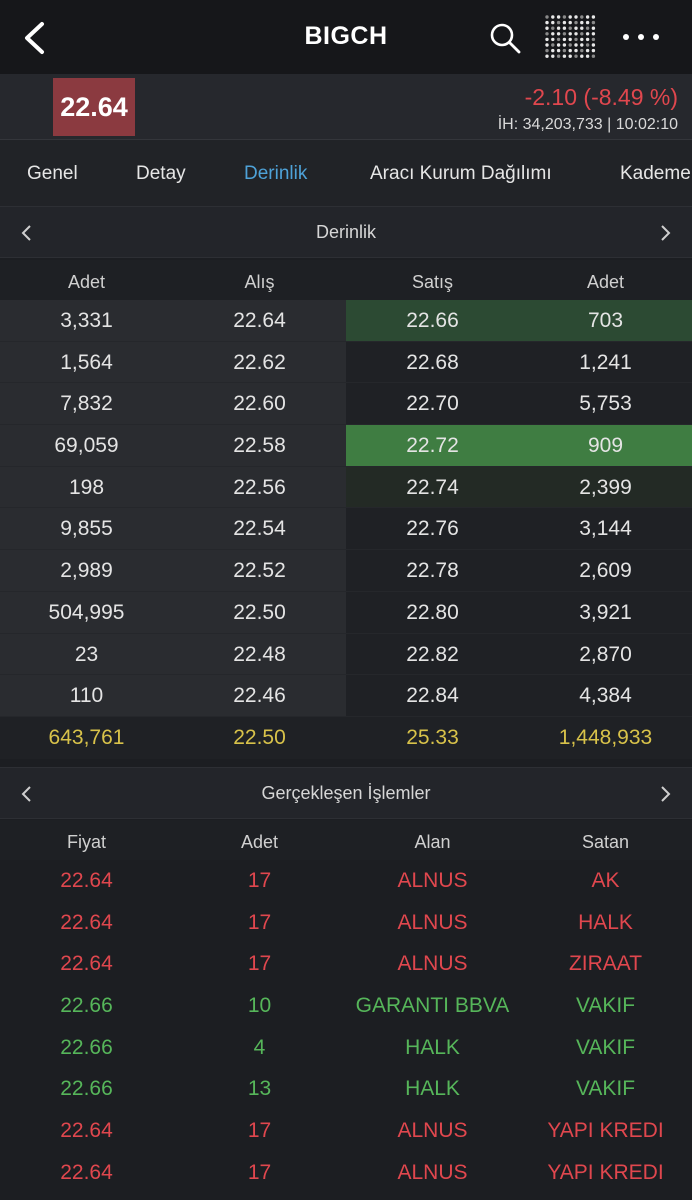 This screenshot has height=1200, width=692. Describe the element at coordinates (259, 1089) in the screenshot. I see `trade-quantity: 13` at that location.